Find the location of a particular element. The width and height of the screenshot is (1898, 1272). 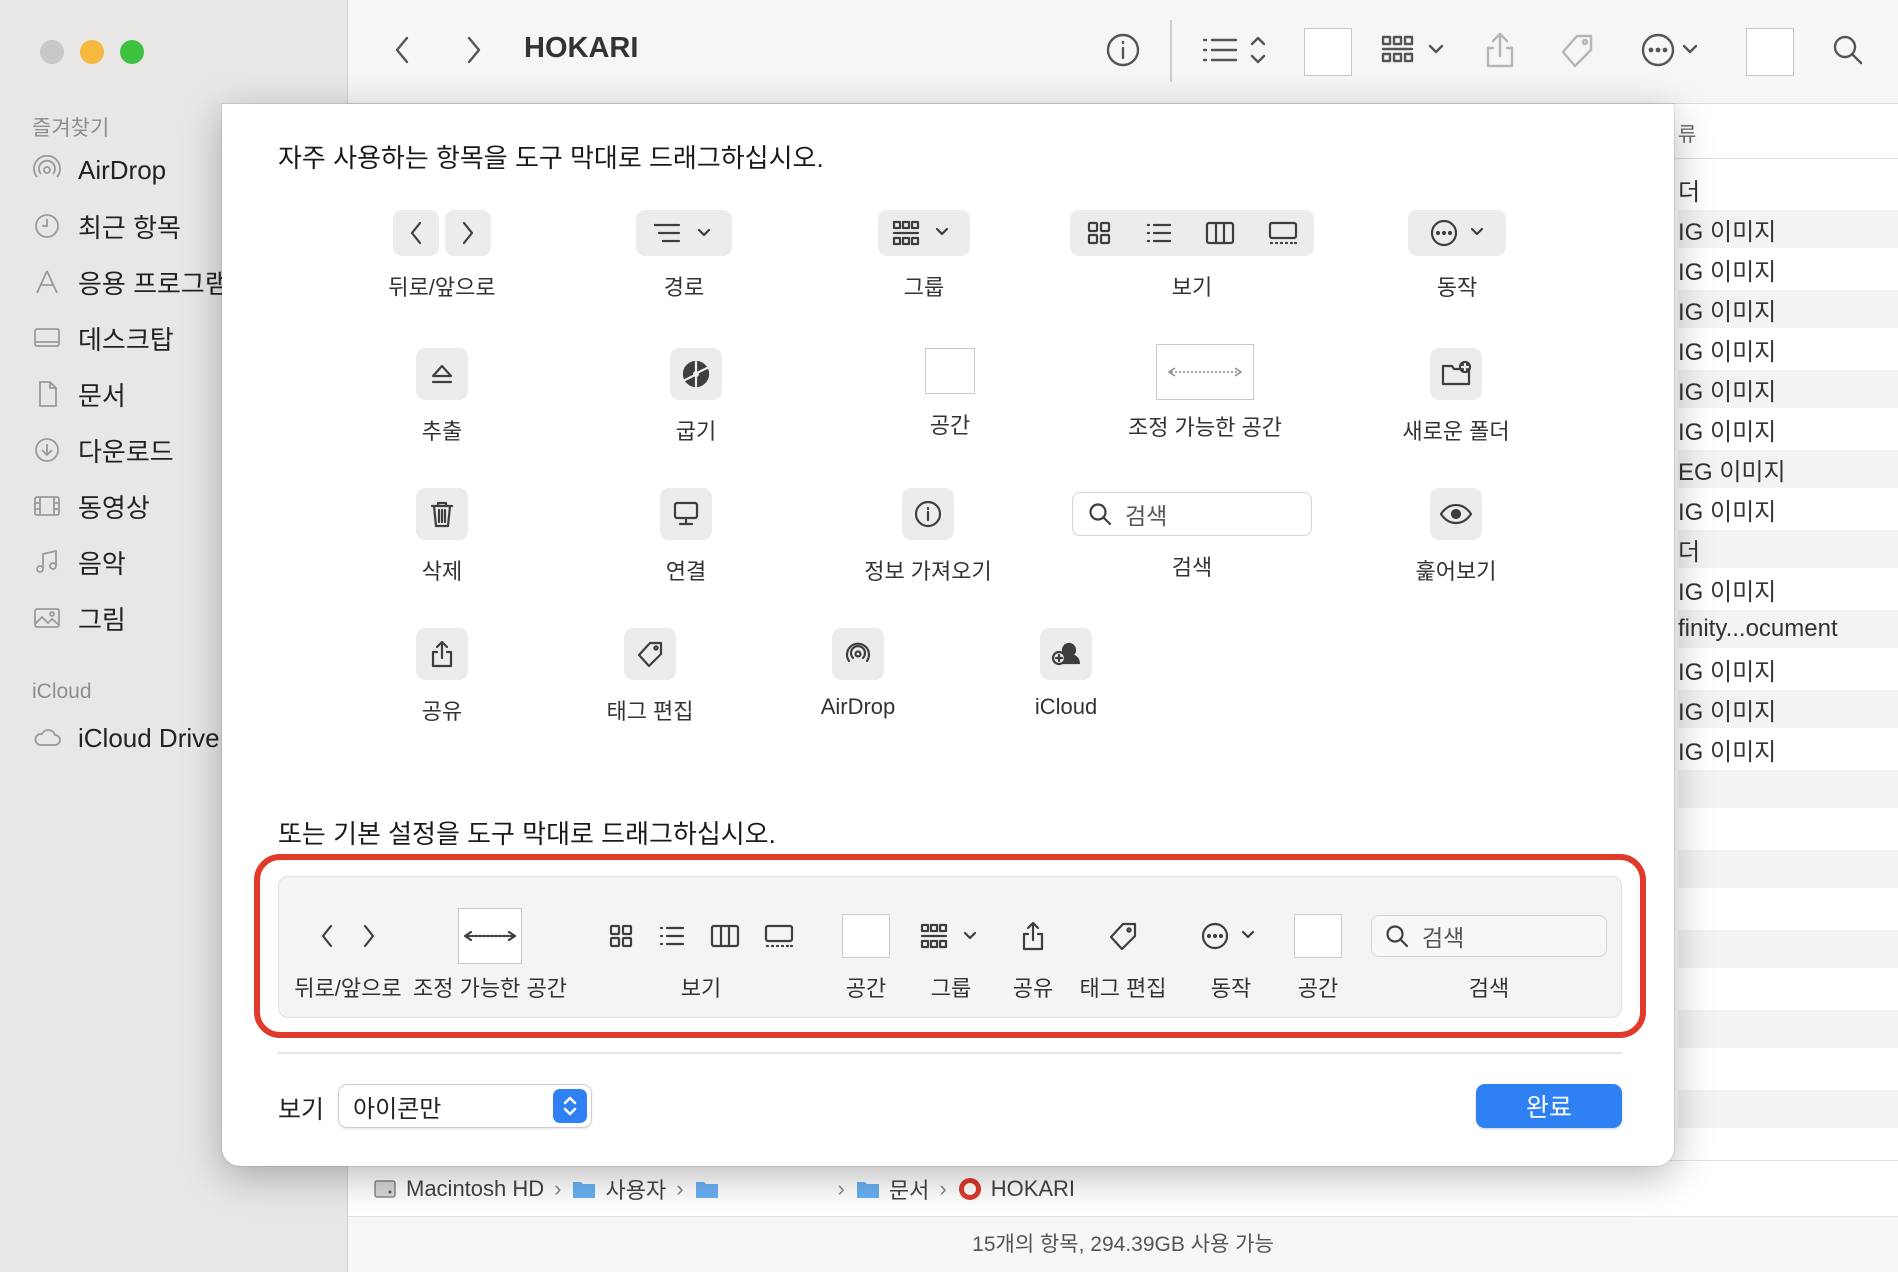

palette-flexible-space: 조정 가능한 공간 is located at coordinates (1205, 393).